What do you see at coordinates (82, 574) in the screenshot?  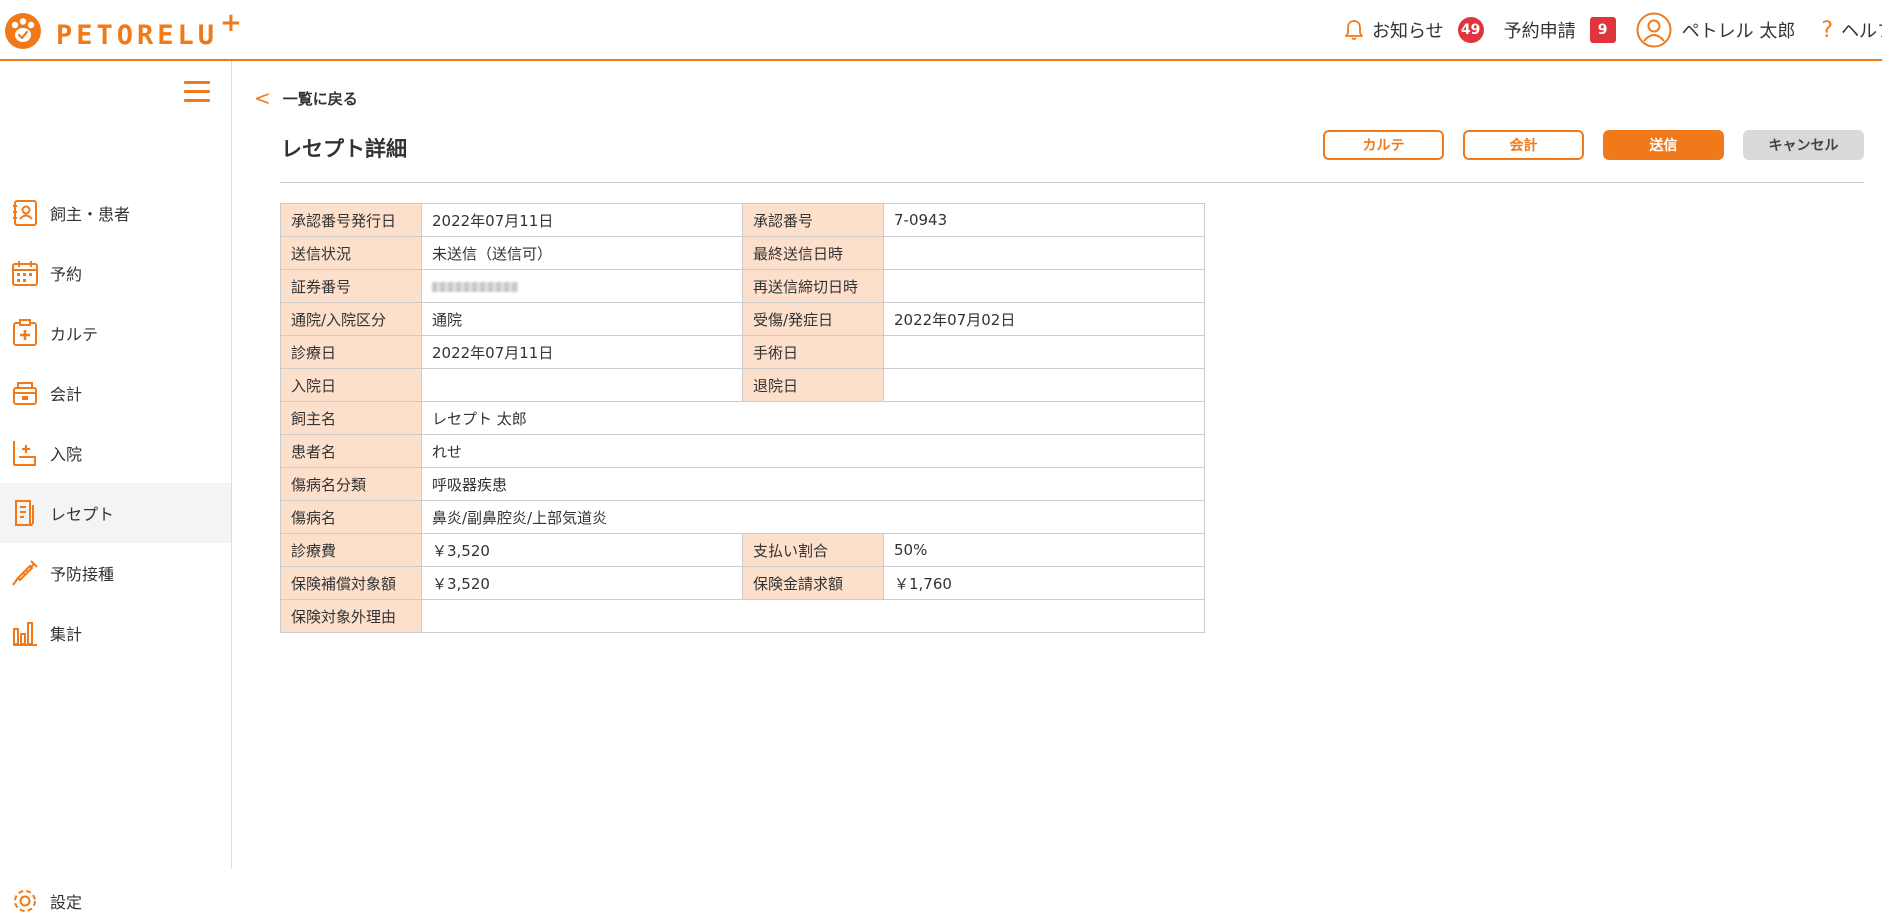 I see `sidebar-item-label: 予防接種` at bounding box center [82, 574].